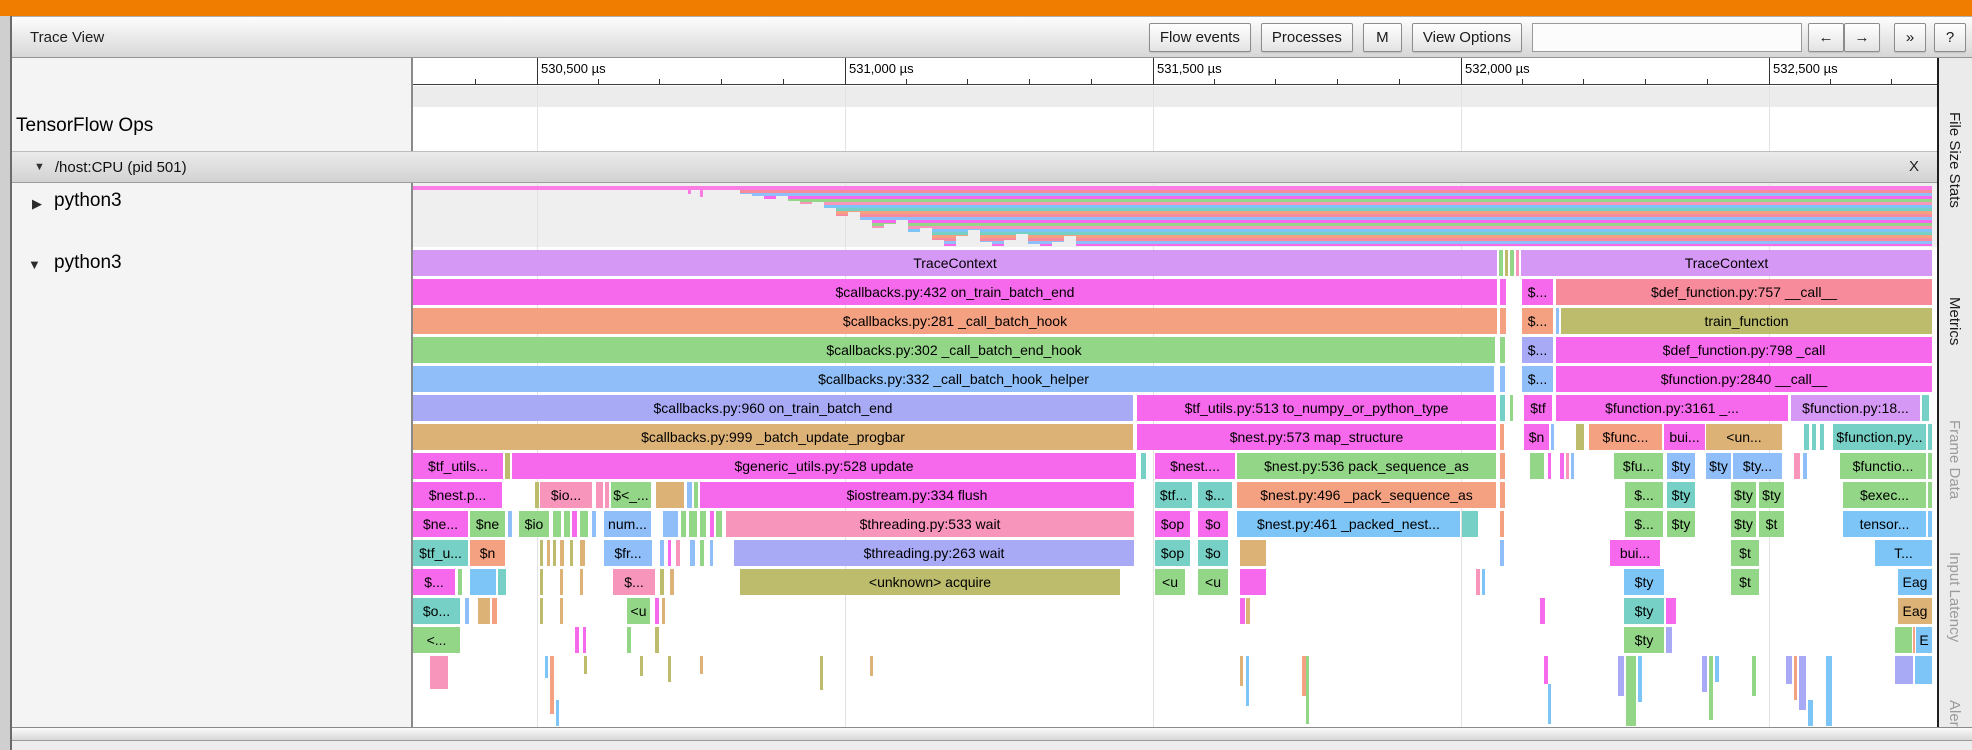 The height and width of the screenshot is (750, 1972). I want to click on flame-segment: $n, so click(487, 553).